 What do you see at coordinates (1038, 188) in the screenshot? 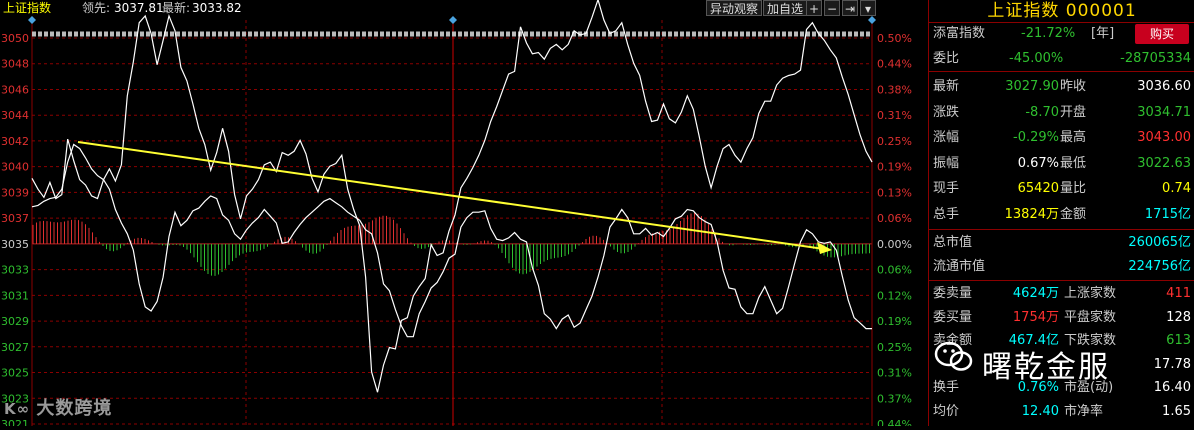
I see `stat-value: 65420` at bounding box center [1038, 188].